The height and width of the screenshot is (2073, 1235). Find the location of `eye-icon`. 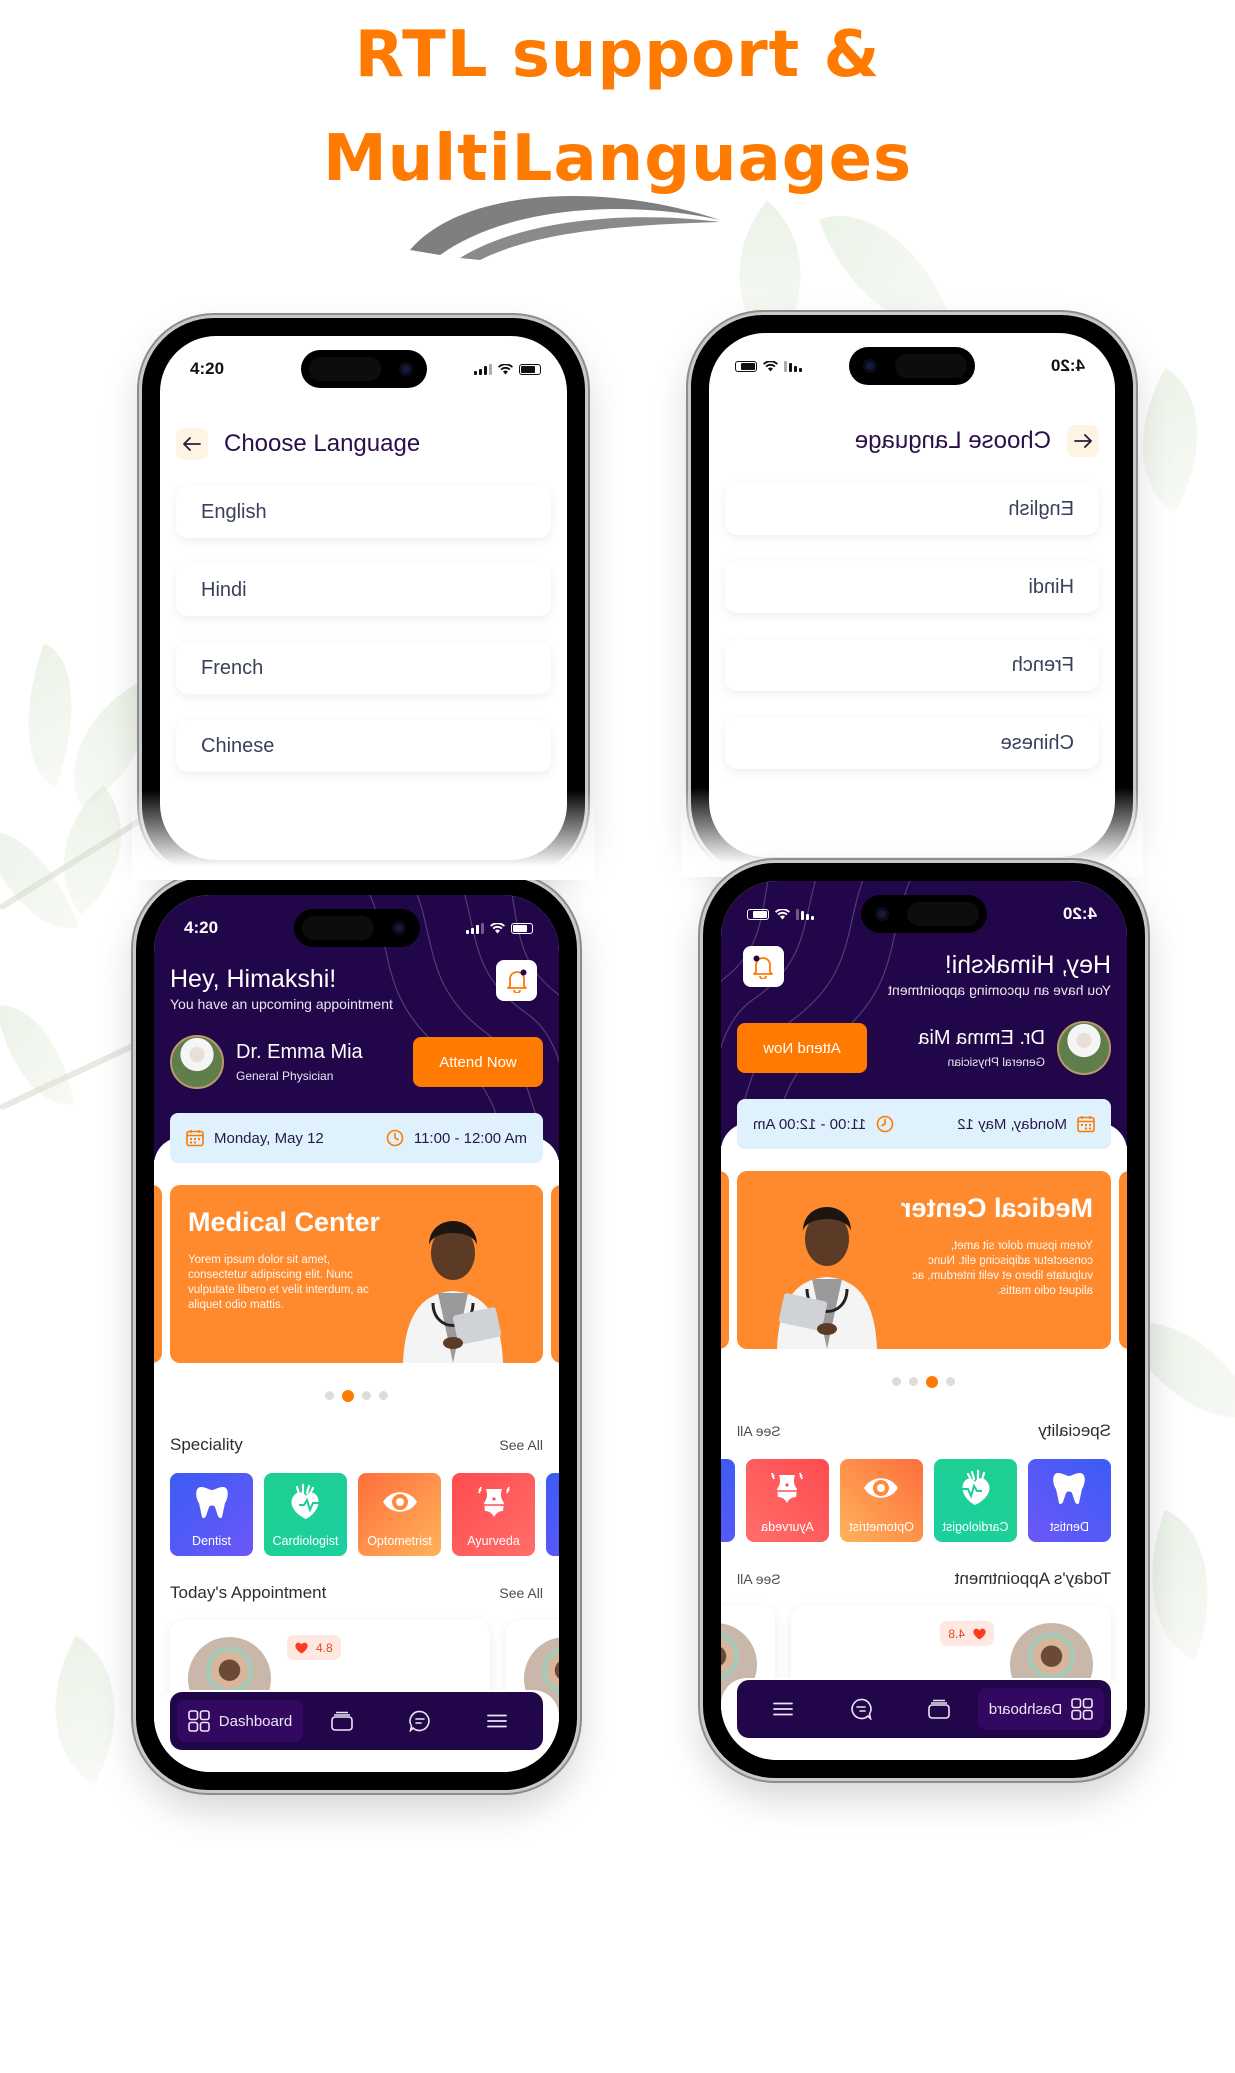

eye-icon is located at coordinates (881, 1488).